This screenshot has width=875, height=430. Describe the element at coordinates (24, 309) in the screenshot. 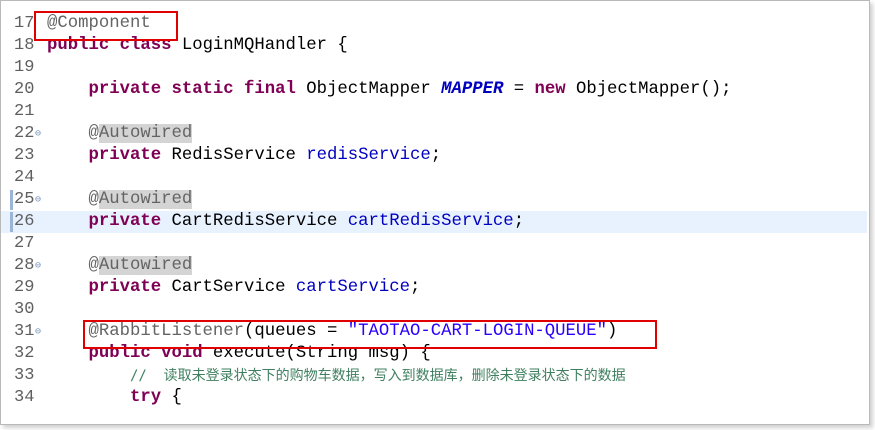

I see `line-number: 30` at that location.